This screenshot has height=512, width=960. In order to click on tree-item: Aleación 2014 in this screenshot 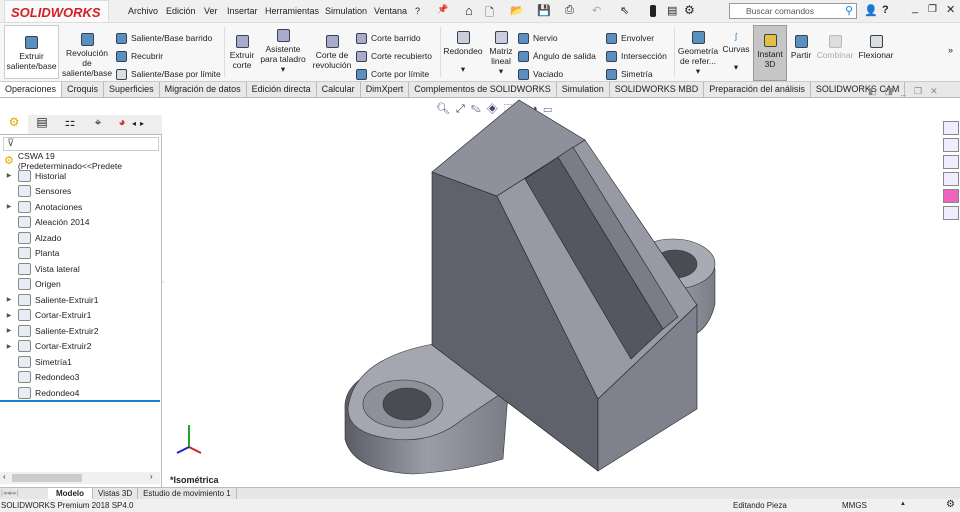, I will do `click(44, 222)`.